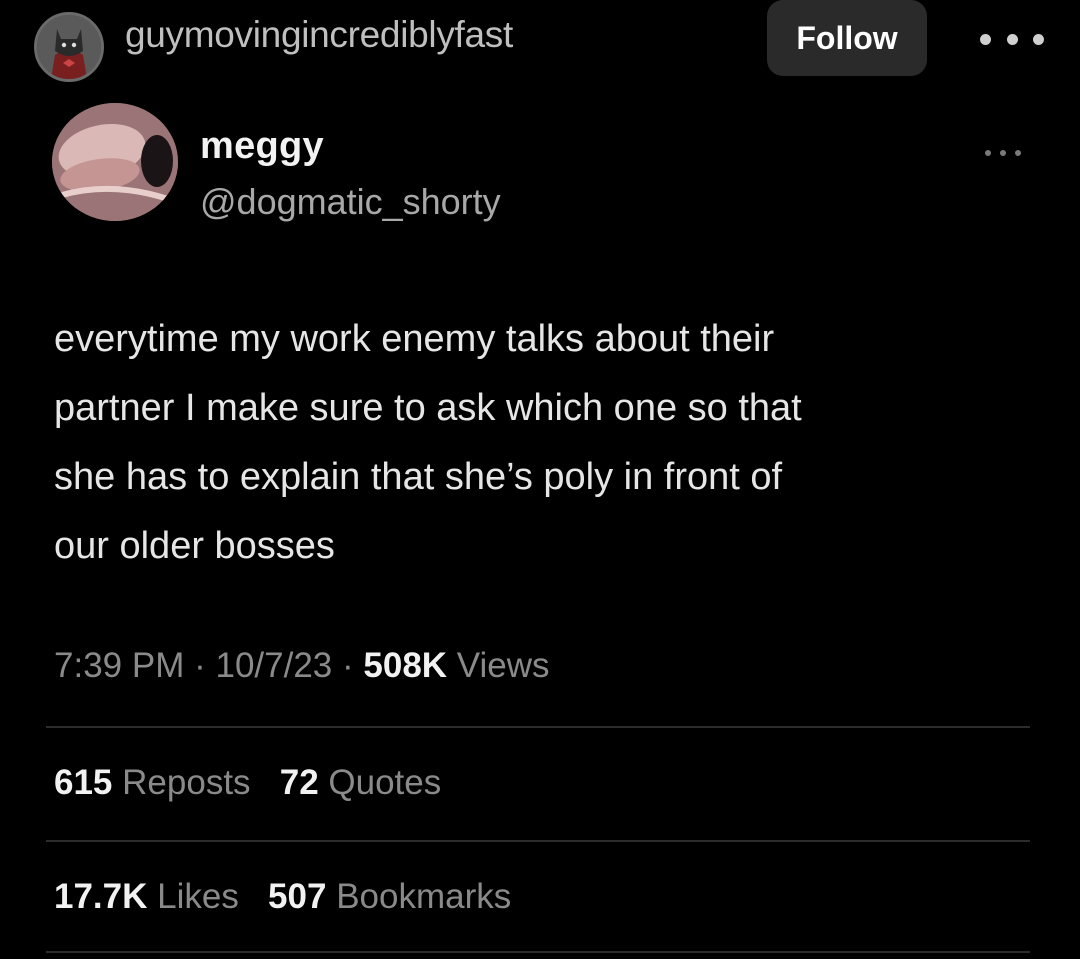  What do you see at coordinates (262, 146) in the screenshot?
I see `display-name: meggy` at bounding box center [262, 146].